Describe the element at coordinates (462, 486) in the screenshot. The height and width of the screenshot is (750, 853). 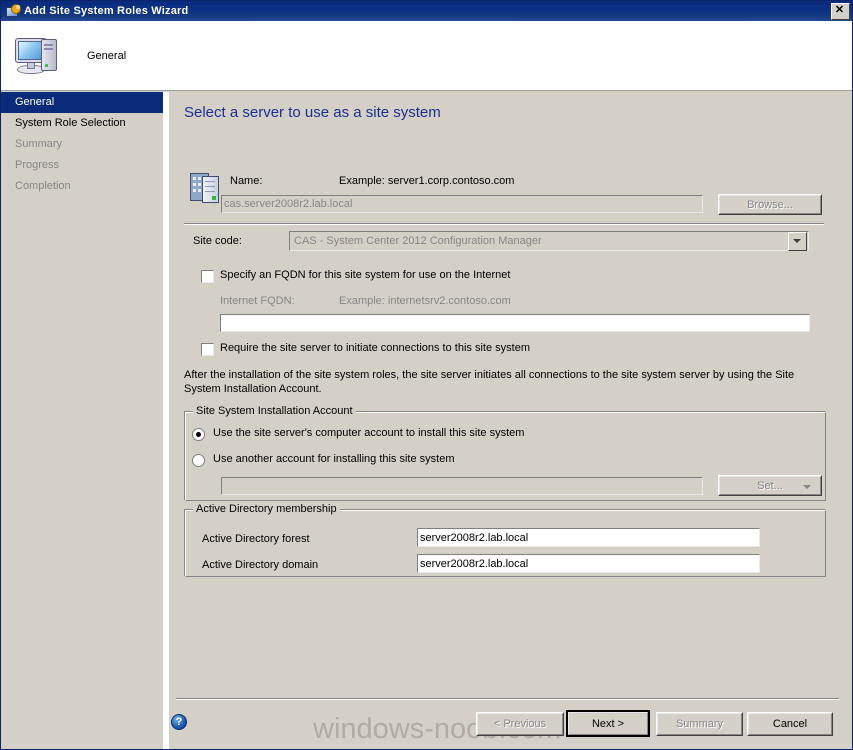
I see `install-account-input` at that location.